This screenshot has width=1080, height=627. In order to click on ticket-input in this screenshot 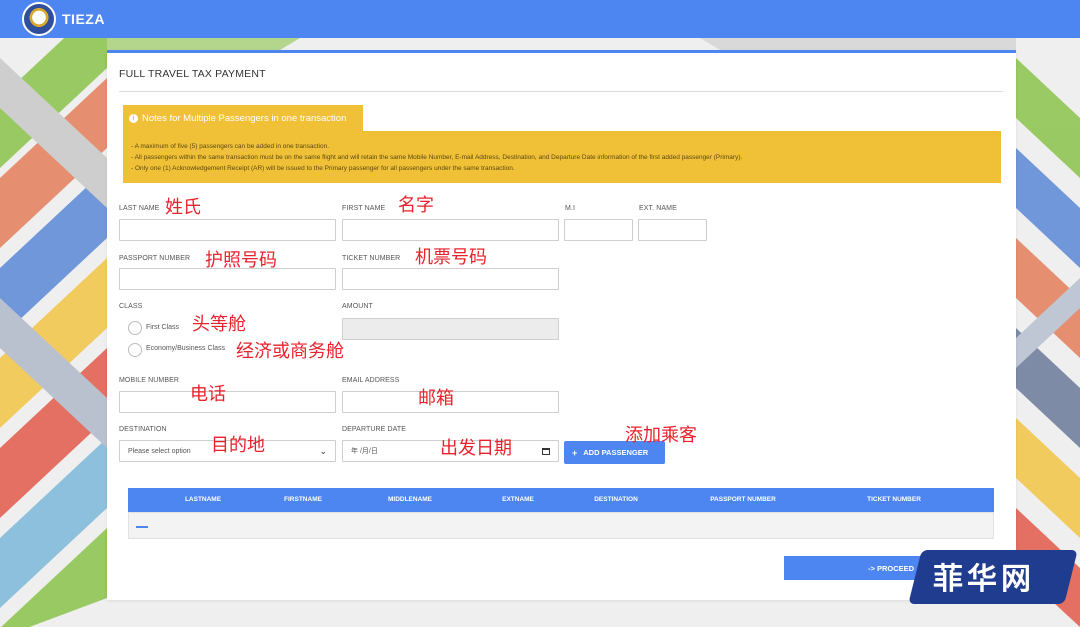, I will do `click(450, 279)`.